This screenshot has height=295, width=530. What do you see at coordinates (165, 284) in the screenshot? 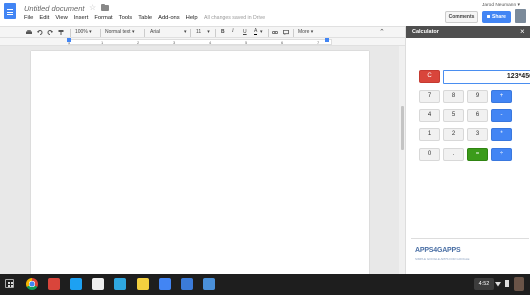
I see `docs-icon` at bounding box center [165, 284].